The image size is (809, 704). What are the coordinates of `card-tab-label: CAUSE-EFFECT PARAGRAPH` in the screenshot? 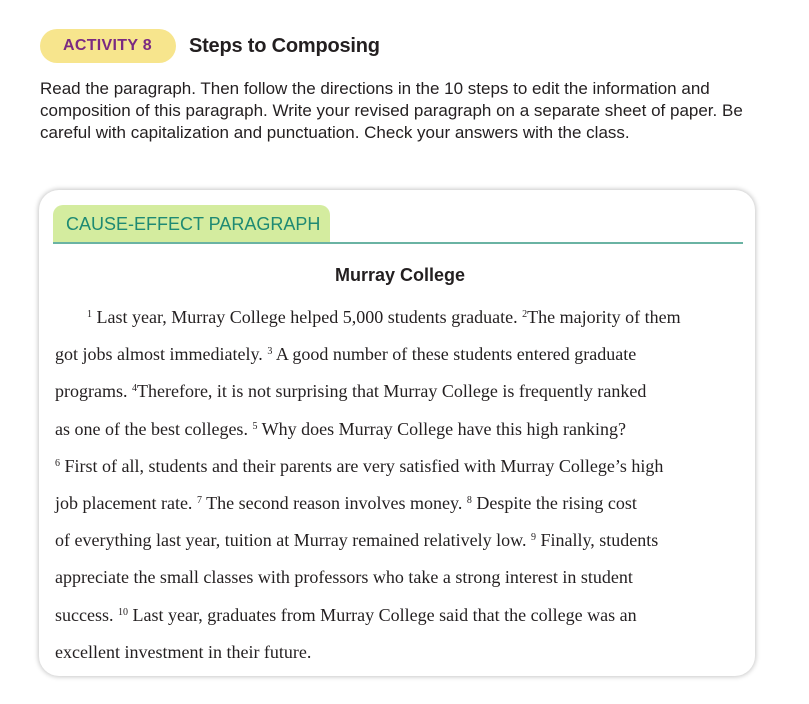 It's located at (192, 224).